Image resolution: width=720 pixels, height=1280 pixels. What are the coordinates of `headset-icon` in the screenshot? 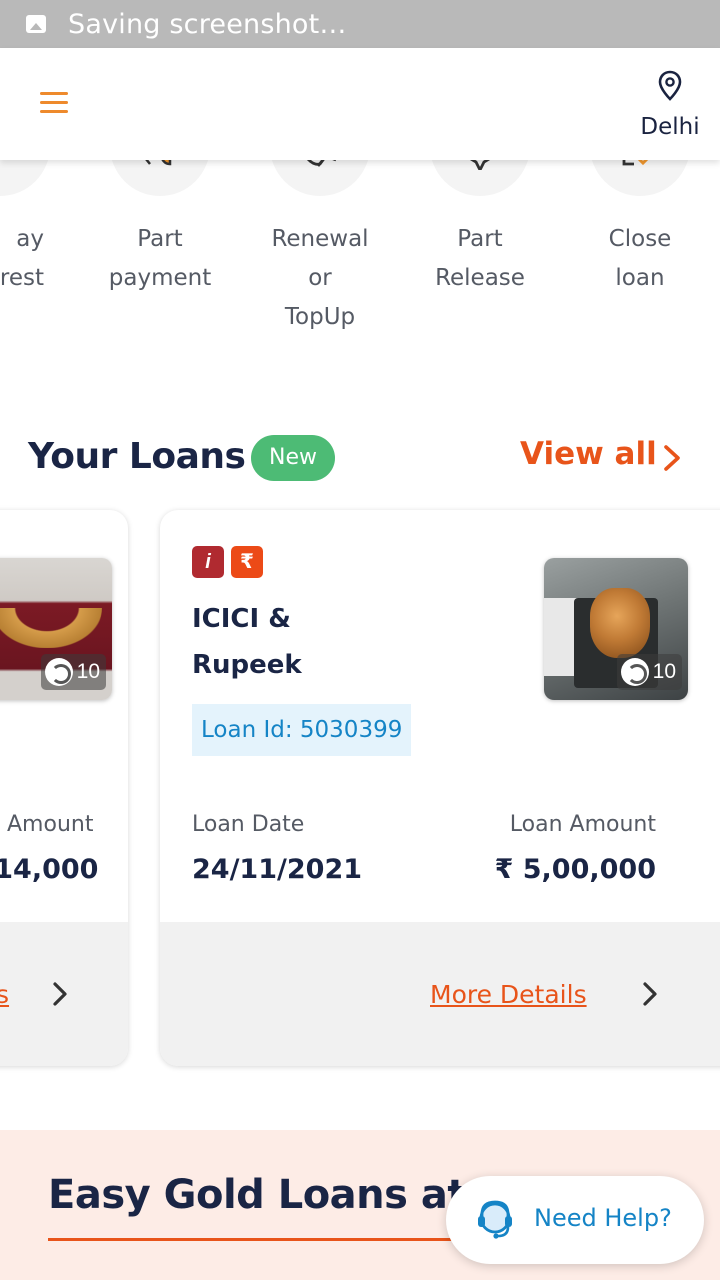 It's located at (495, 1219).